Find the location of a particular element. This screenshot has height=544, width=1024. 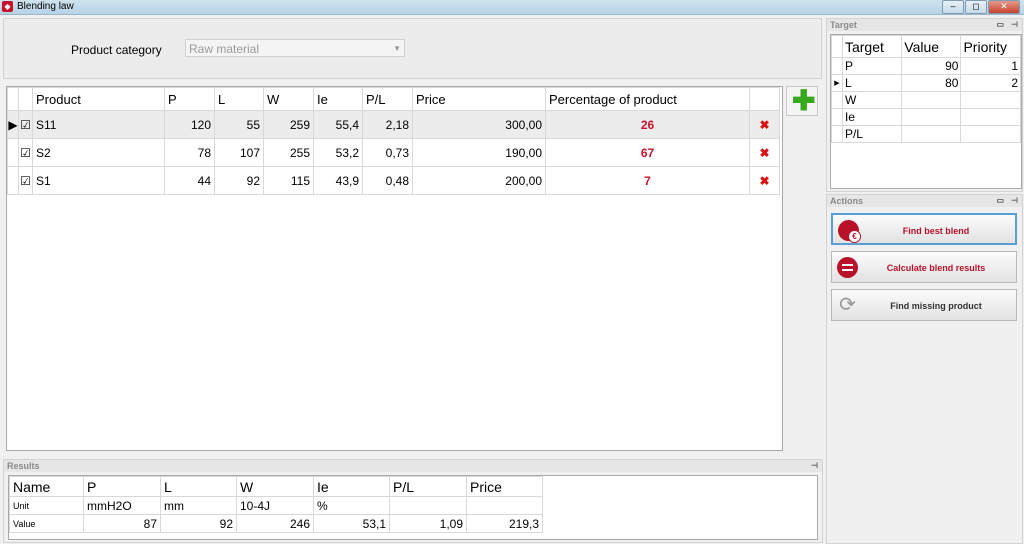

product-percentage: 26 is located at coordinates (647, 124).